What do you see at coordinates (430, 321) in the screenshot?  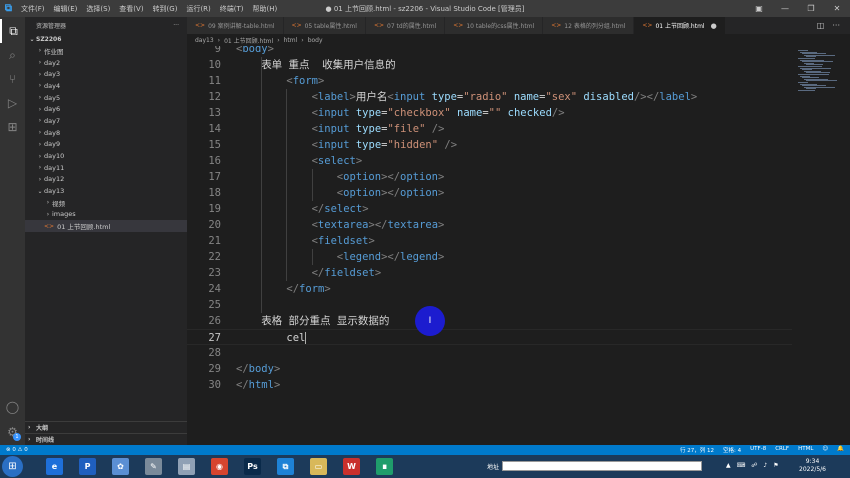 I see `text-cursor-icon: I` at bounding box center [430, 321].